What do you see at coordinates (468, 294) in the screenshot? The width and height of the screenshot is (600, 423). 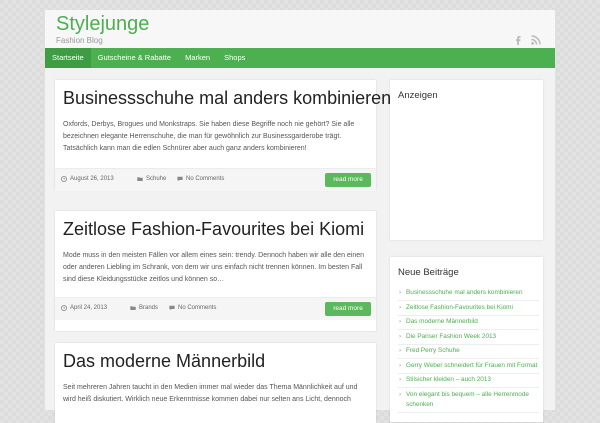 I see `recent-post-link: Businessschuhe mal anders kombinieren` at bounding box center [468, 294].